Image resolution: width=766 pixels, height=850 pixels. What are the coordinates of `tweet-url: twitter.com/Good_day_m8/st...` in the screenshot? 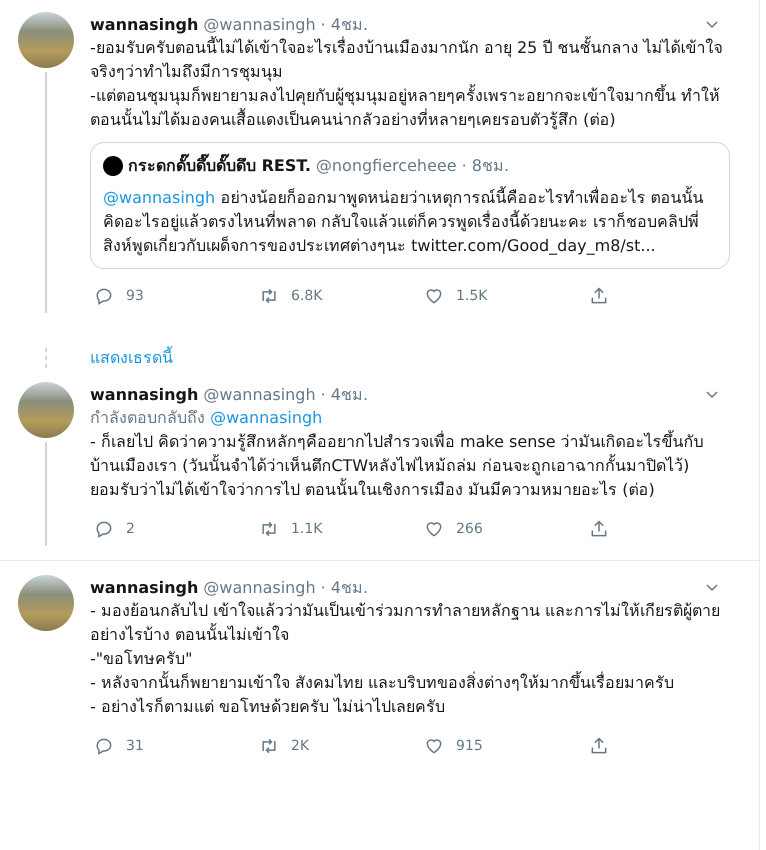 It's located at (533, 245).